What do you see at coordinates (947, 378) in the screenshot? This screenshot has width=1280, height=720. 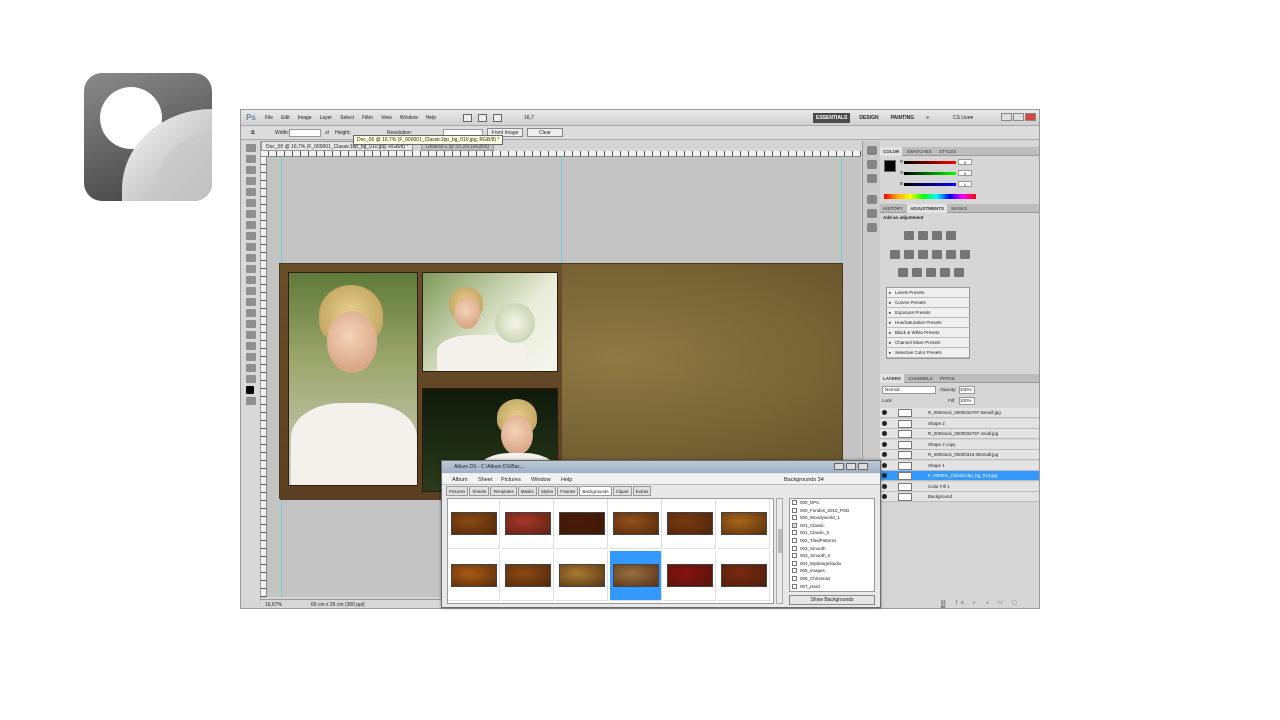 I see `tab-paths: PATHS` at bounding box center [947, 378].